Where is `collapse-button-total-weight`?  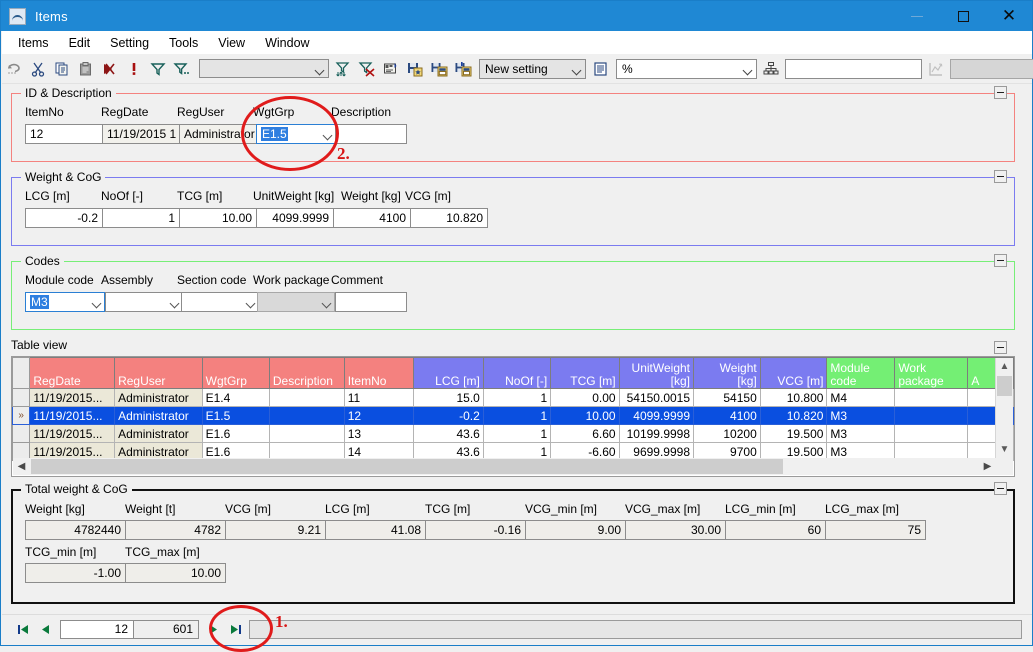 collapse-button-total-weight is located at coordinates (1000, 488).